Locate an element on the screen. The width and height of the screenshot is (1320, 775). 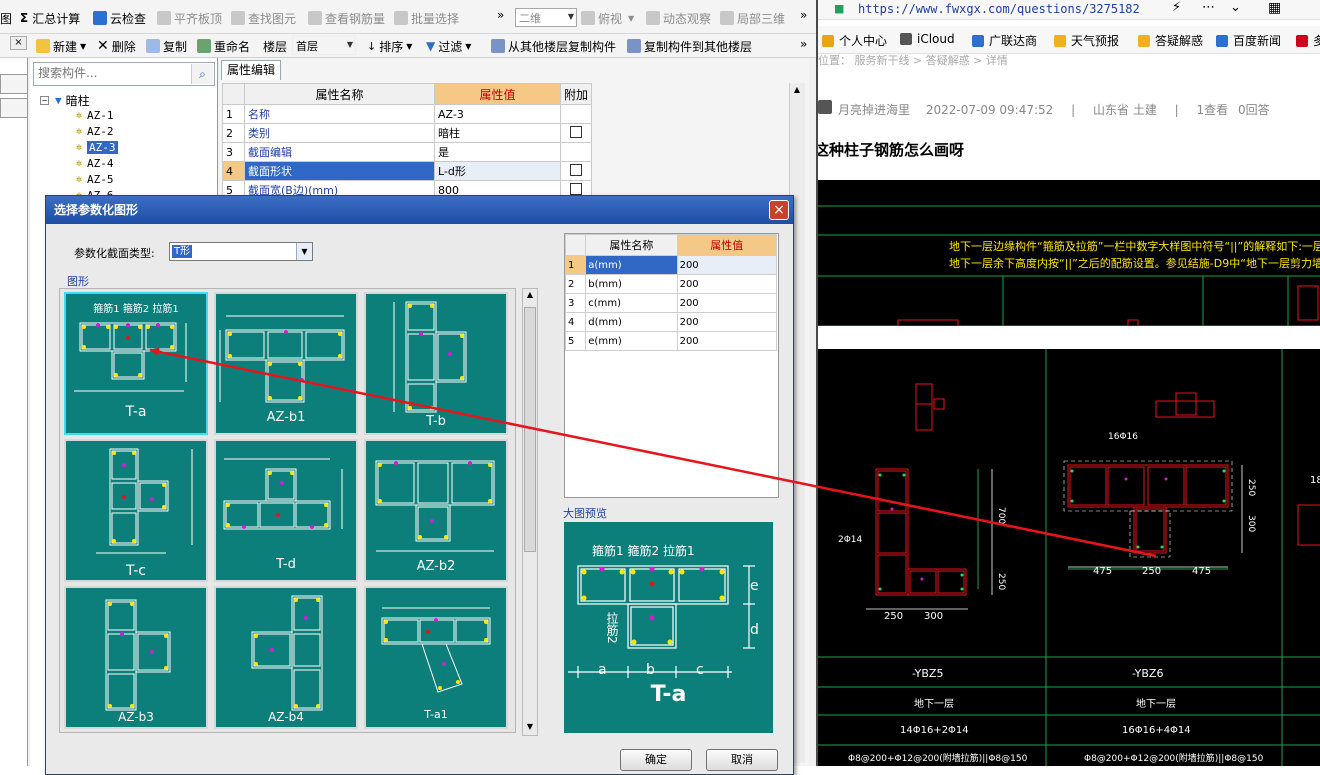
top-view-button: 俯视 ▼ is located at coordinates (607, 18).